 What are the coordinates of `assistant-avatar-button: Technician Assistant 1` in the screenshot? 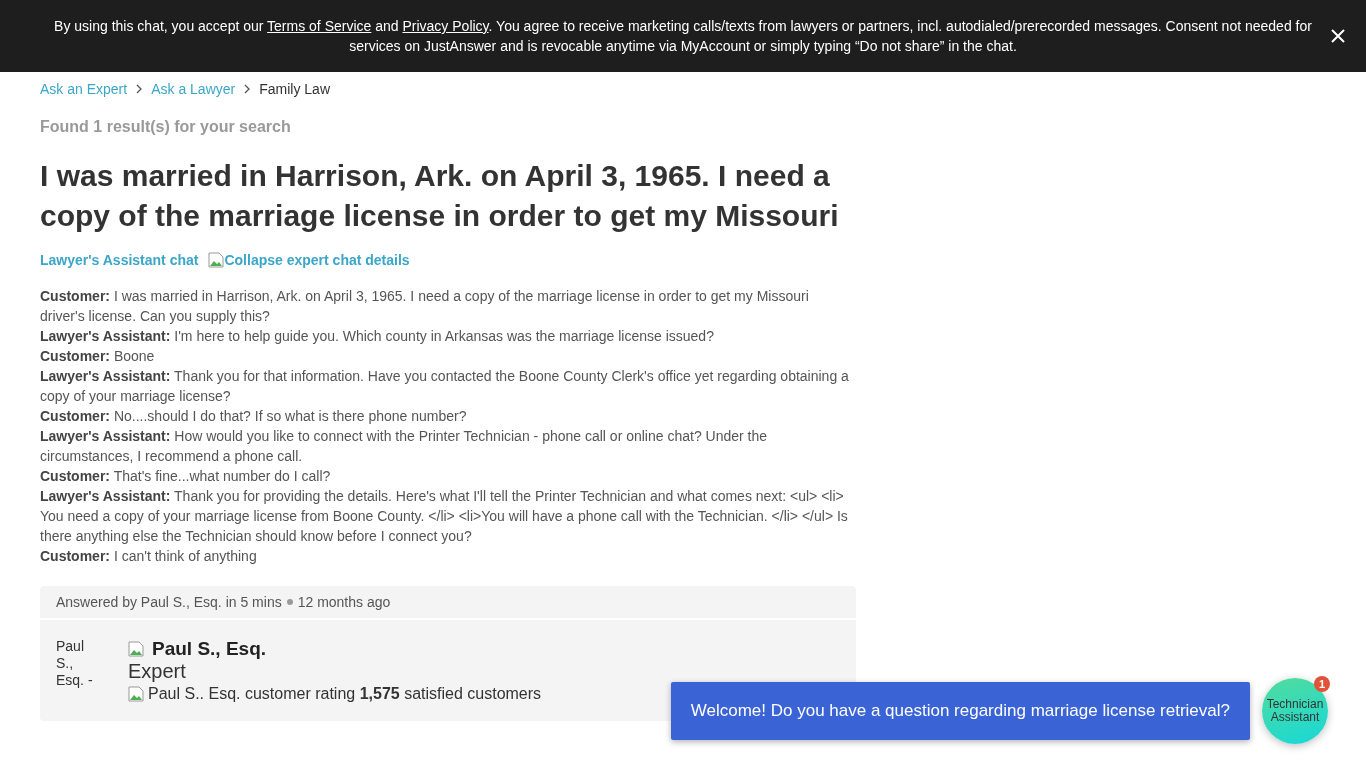 It's located at (1295, 711).